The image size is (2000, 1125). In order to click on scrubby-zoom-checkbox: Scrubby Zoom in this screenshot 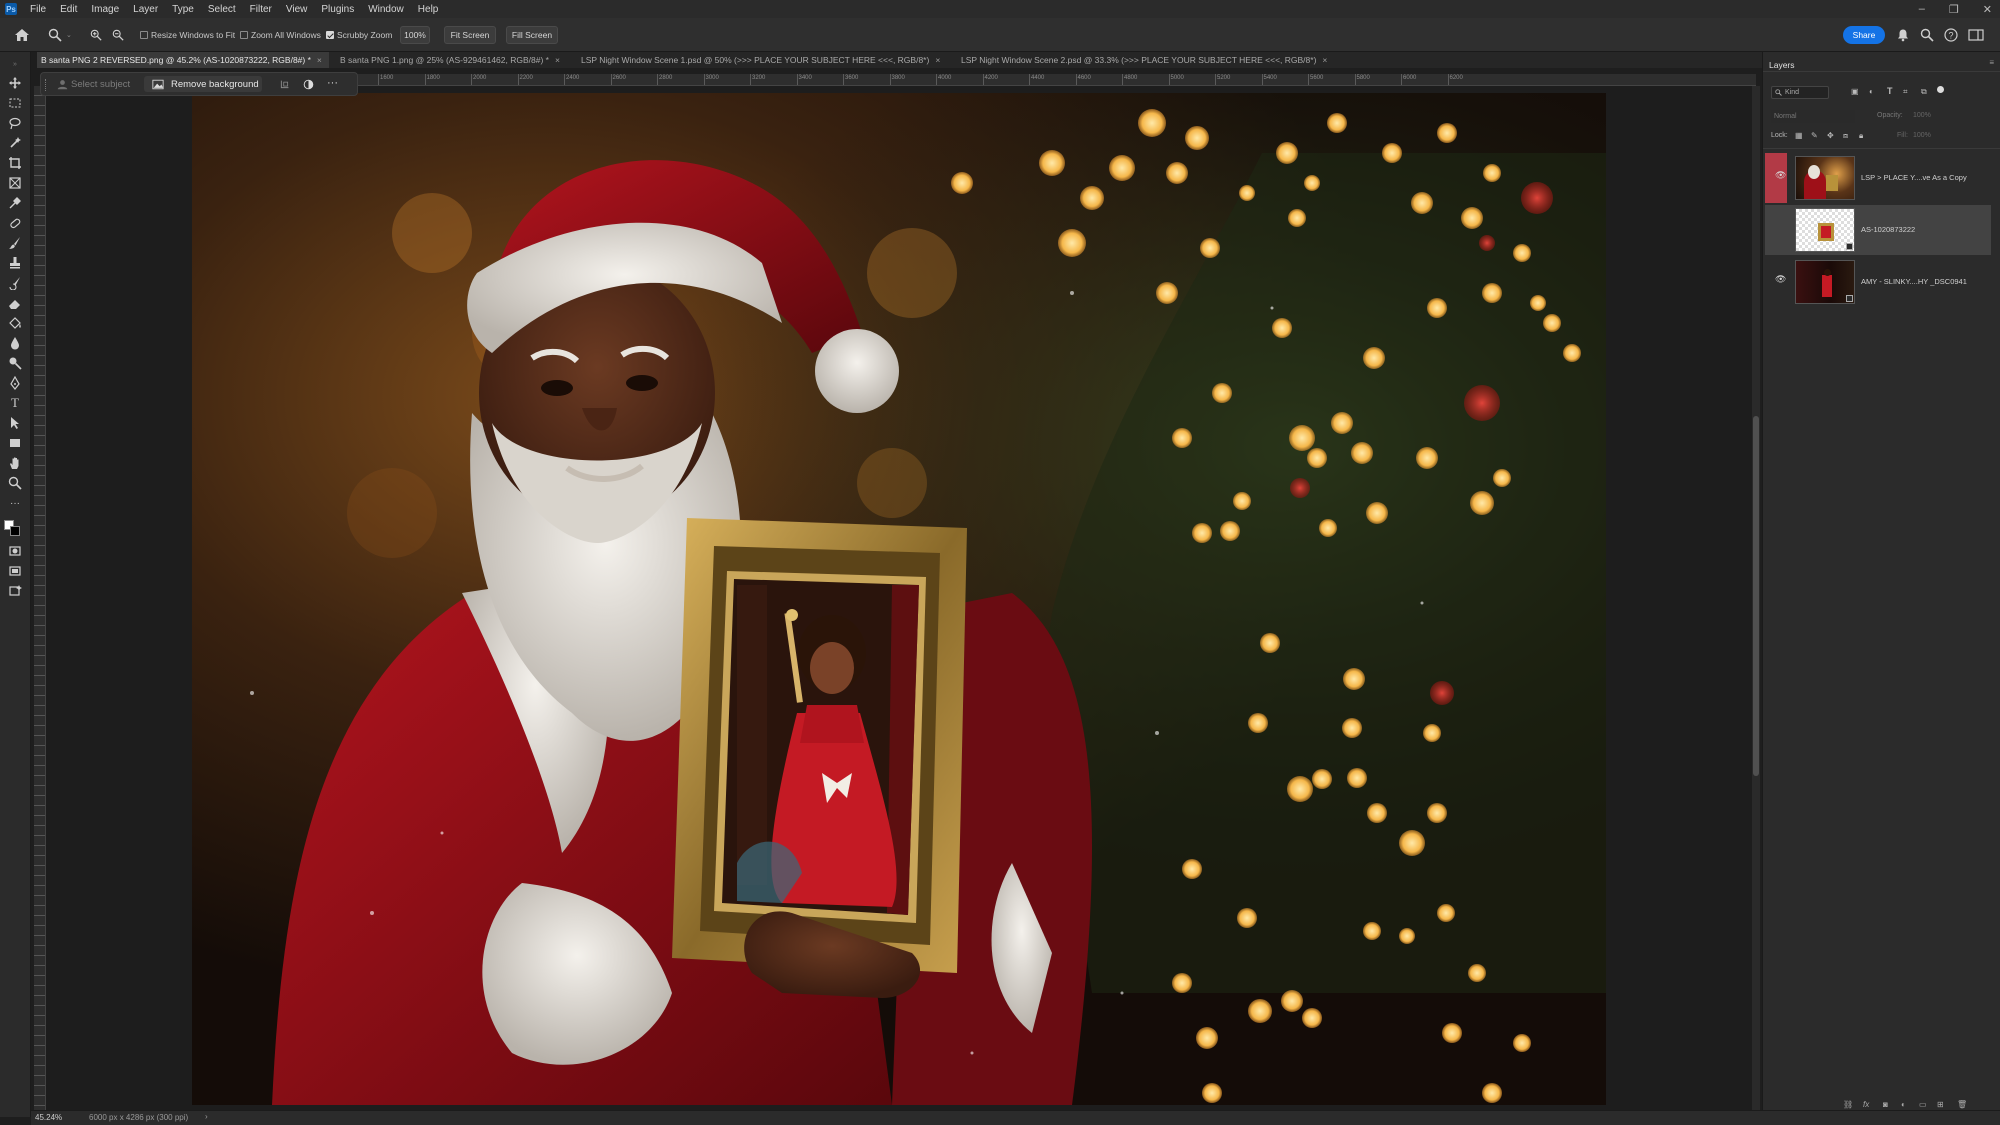, I will do `click(359, 35)`.